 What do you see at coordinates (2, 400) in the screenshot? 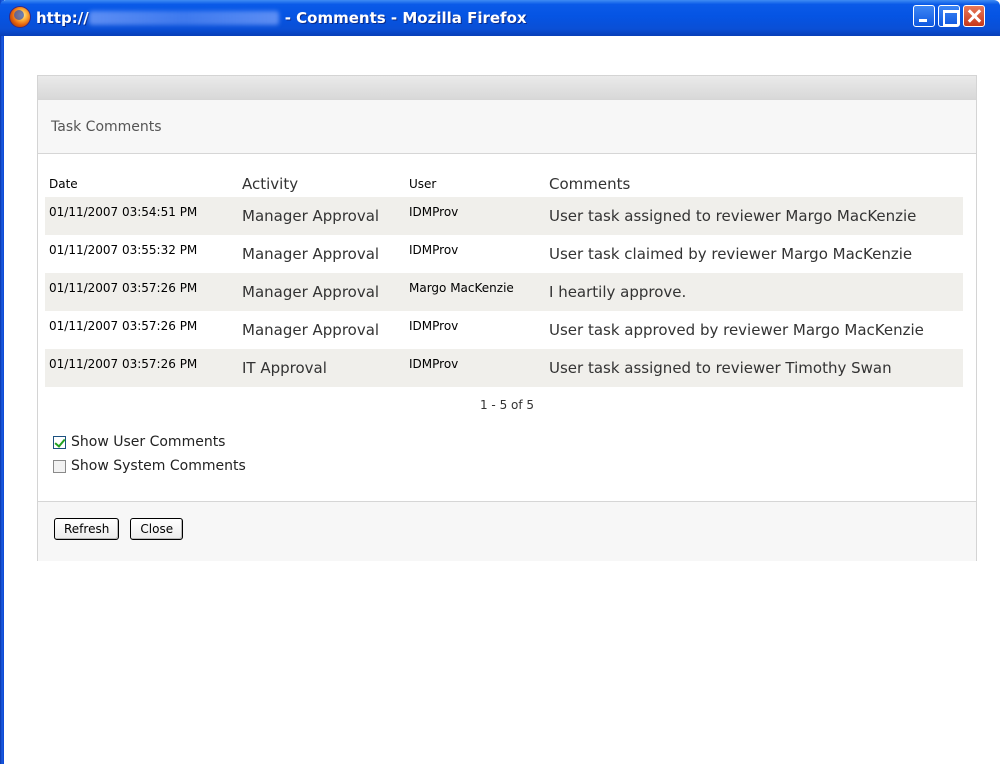
I see `window-left-border` at bounding box center [2, 400].